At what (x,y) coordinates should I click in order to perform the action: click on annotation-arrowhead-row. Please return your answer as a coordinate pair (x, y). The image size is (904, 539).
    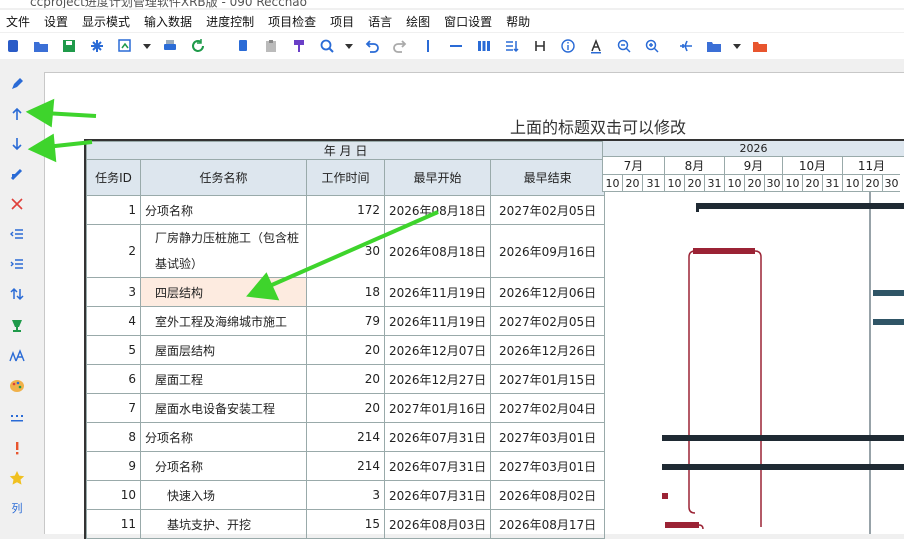
    Looking at the image, I should click on (263, 286).